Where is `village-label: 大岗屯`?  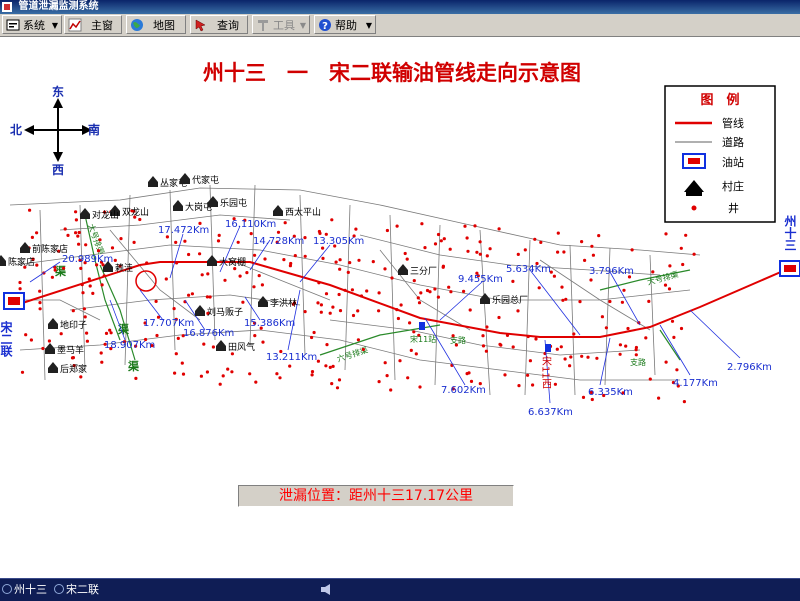 village-label: 大岗屯 is located at coordinates (198, 207).